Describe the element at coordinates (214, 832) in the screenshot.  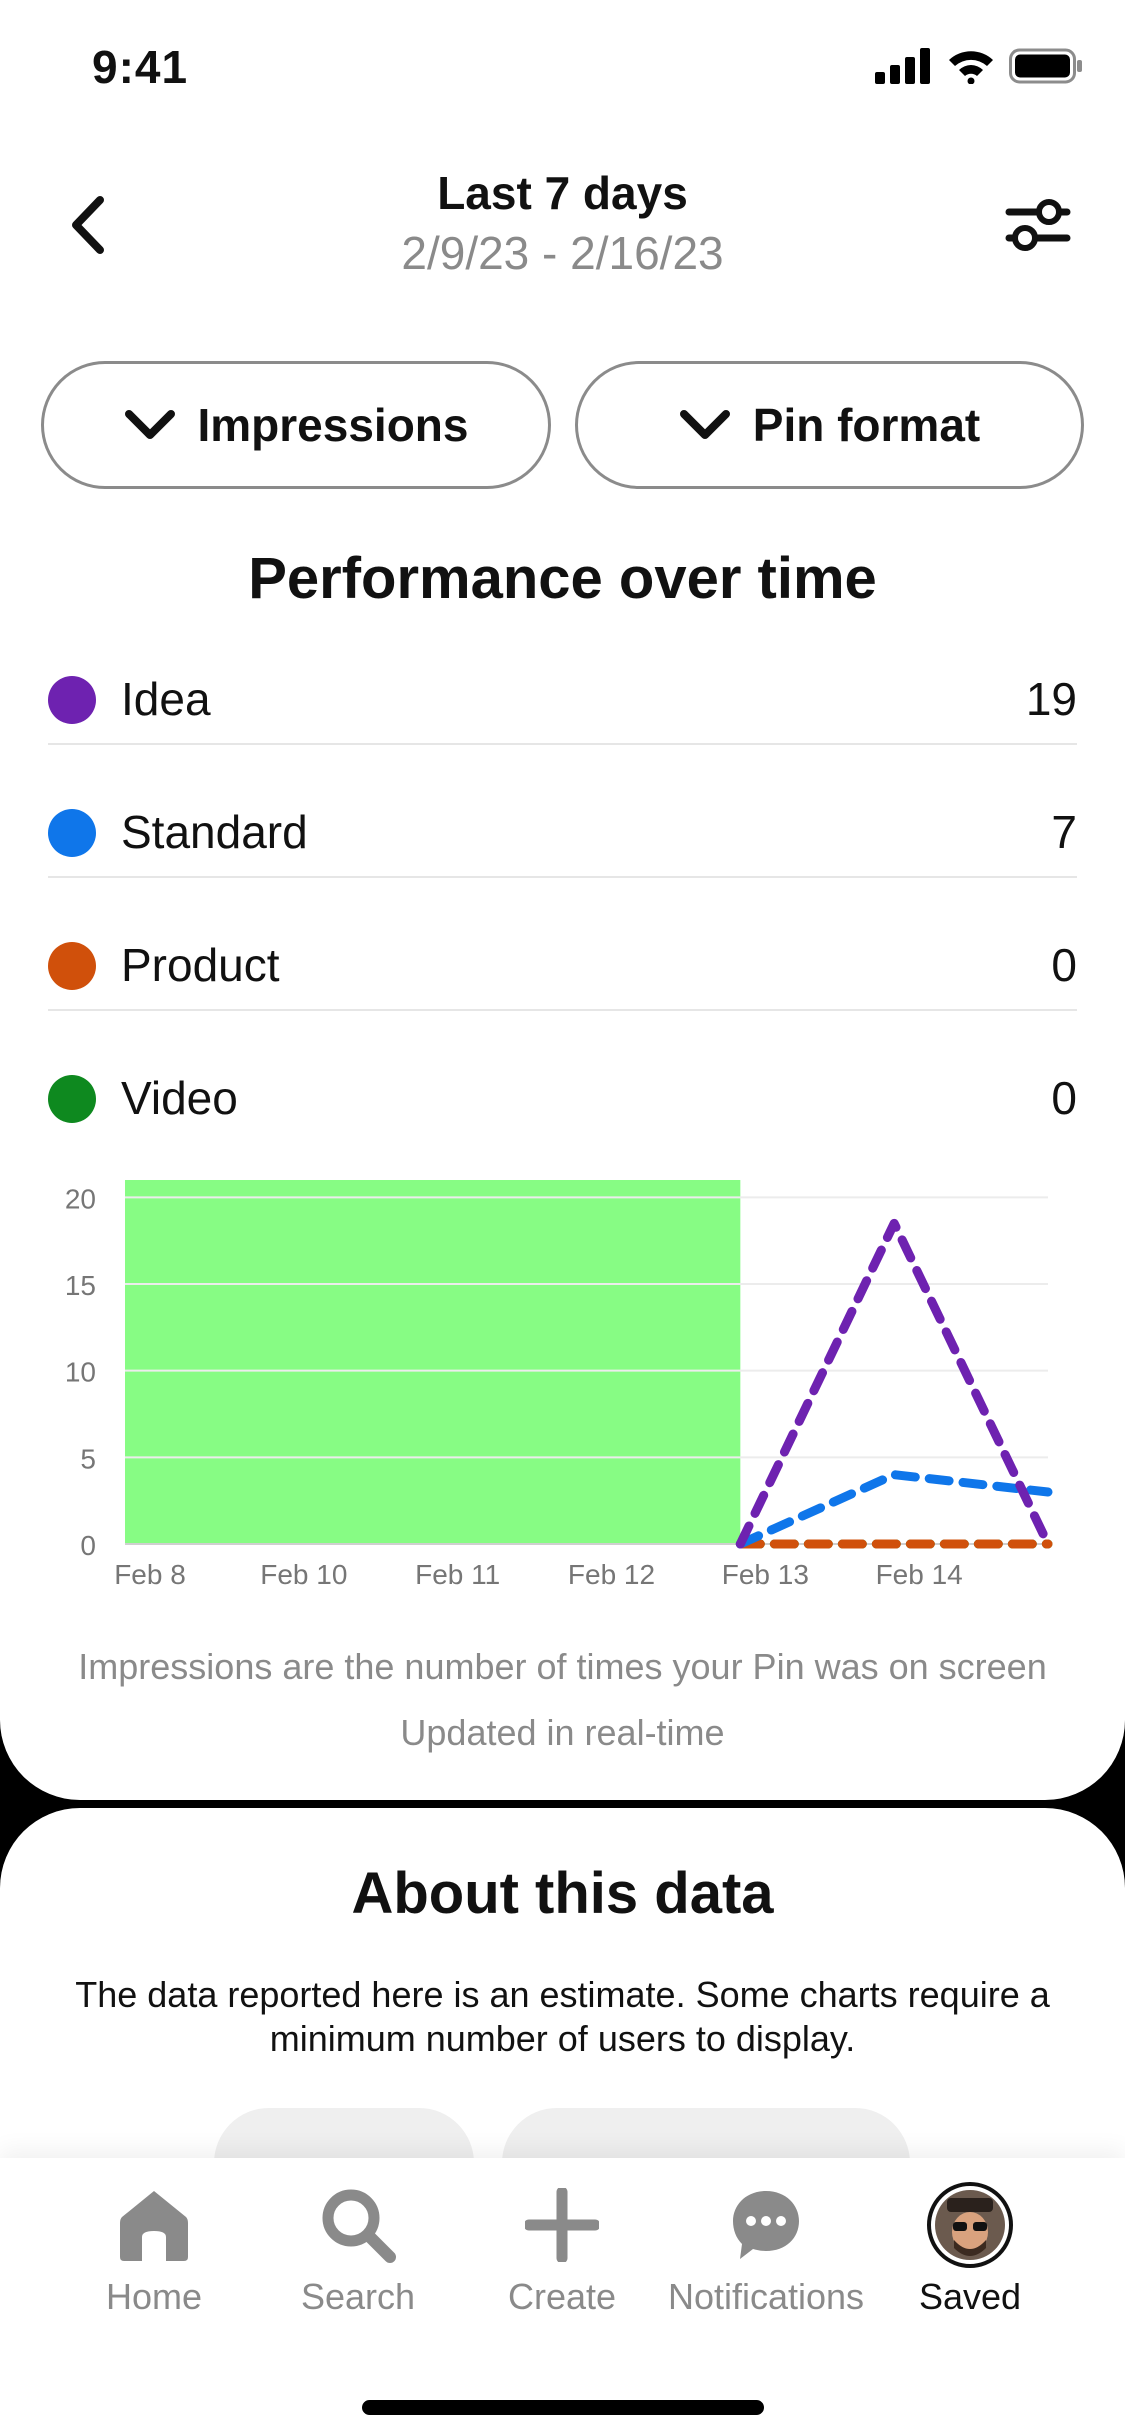
I see `legend-label: Standard` at that location.